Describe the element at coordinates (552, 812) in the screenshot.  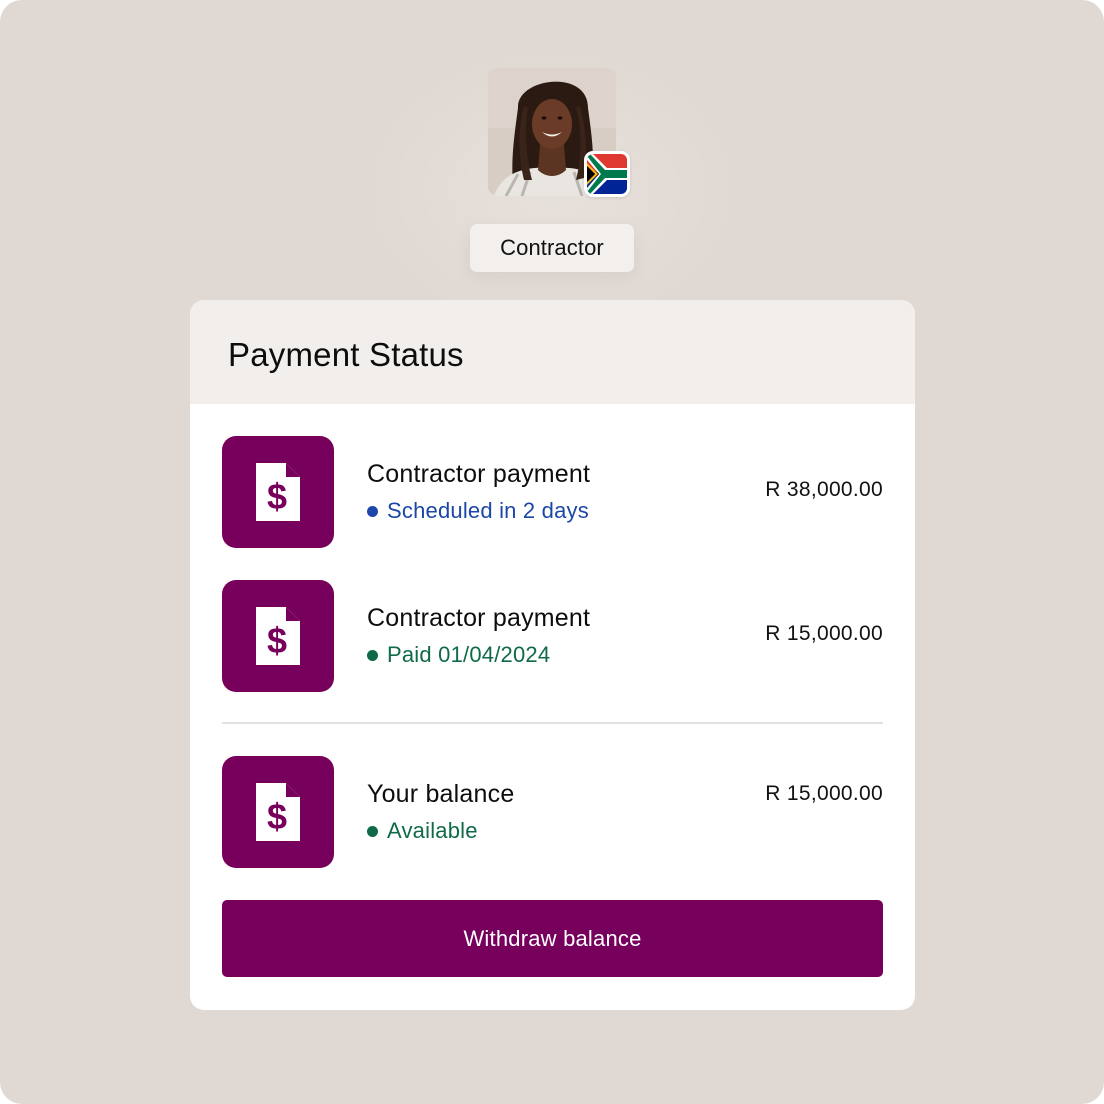
I see `balance-item: $ Your balance Available R 15,000.00` at that location.